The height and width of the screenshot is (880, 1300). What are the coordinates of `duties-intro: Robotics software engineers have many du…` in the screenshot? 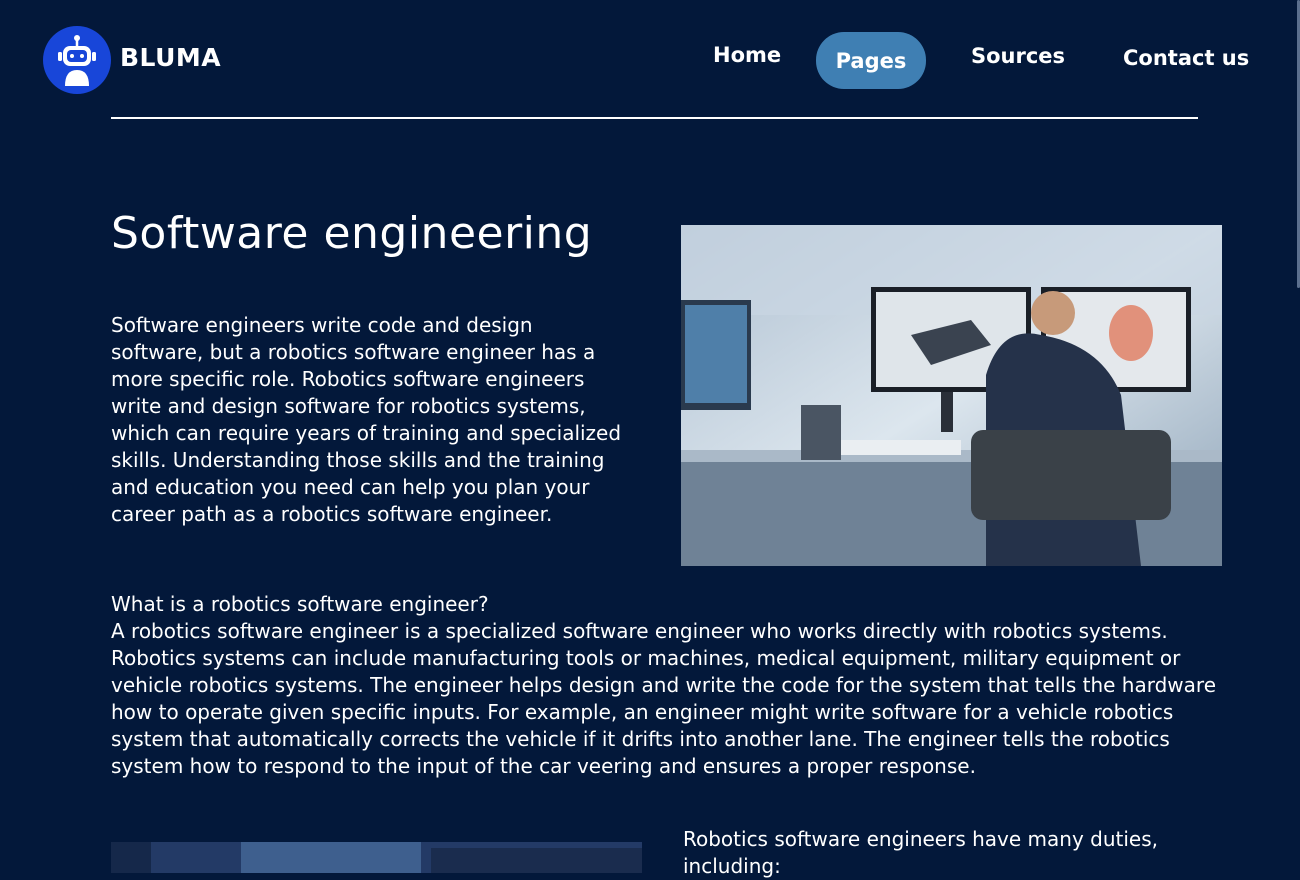 It's located at (920, 852).